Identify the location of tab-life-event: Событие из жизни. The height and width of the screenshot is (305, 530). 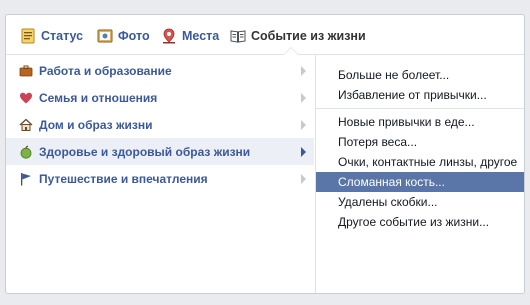
(298, 36).